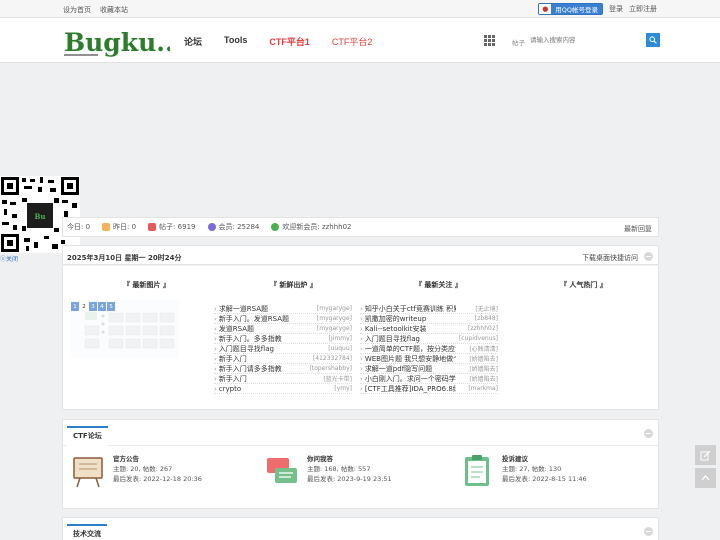 The width and height of the screenshot is (720, 540). I want to click on list-item: crypto[ymy], so click(283, 389).